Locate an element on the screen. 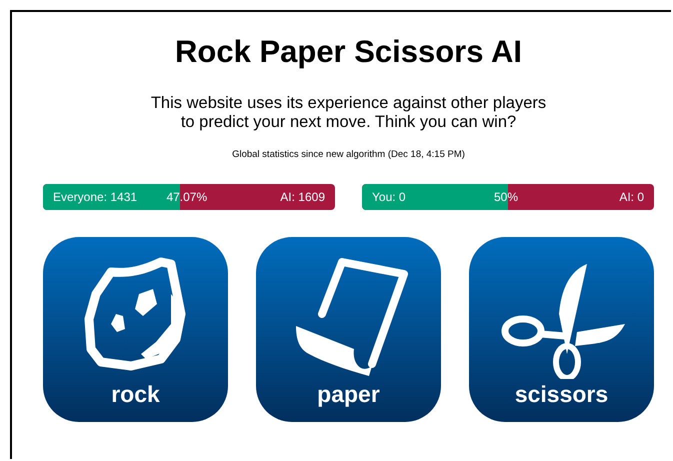  intro-text: This website uses its experience against other players to predict your next move. Think you can win? is located at coordinates (349, 113).